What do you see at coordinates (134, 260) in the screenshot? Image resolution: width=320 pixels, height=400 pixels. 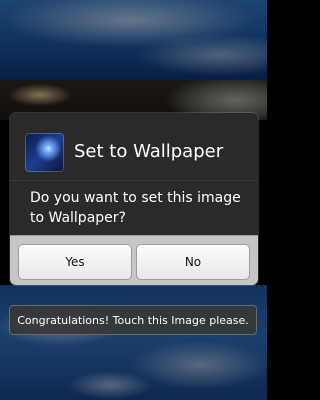 I see `dialog-button-bar: Yes No` at bounding box center [134, 260].